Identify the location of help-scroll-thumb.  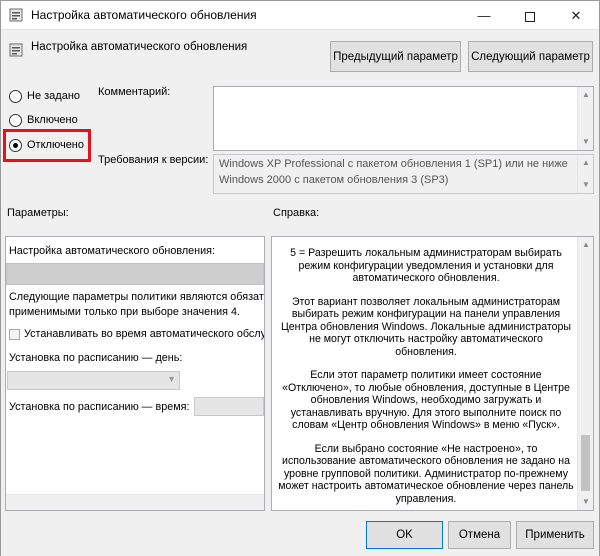
(585, 463).